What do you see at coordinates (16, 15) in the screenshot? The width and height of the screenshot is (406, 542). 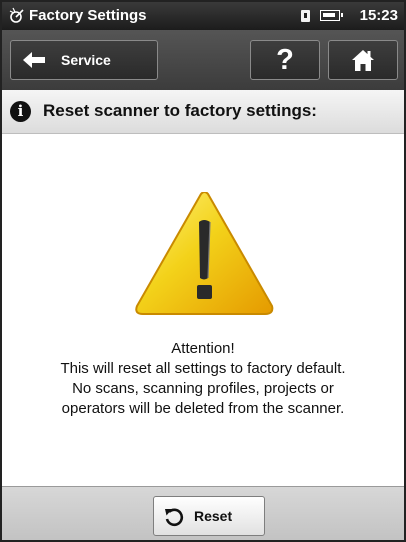 I see `scanner-icon` at bounding box center [16, 15].